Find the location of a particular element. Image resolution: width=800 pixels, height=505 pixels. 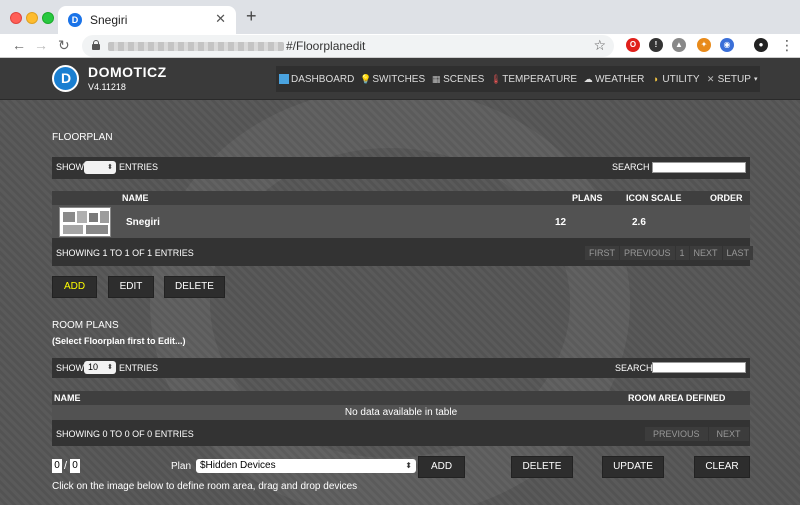

add-plan-button: ADD is located at coordinates (441, 467).